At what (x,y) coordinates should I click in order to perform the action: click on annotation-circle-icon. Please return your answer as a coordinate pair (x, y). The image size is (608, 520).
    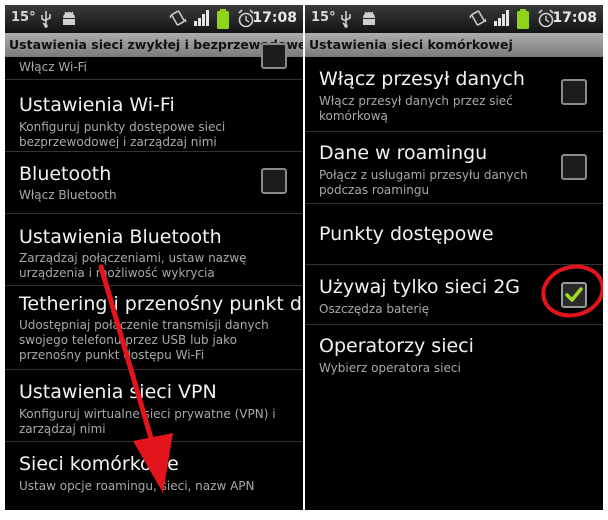
    Looking at the image, I should click on (572, 291).